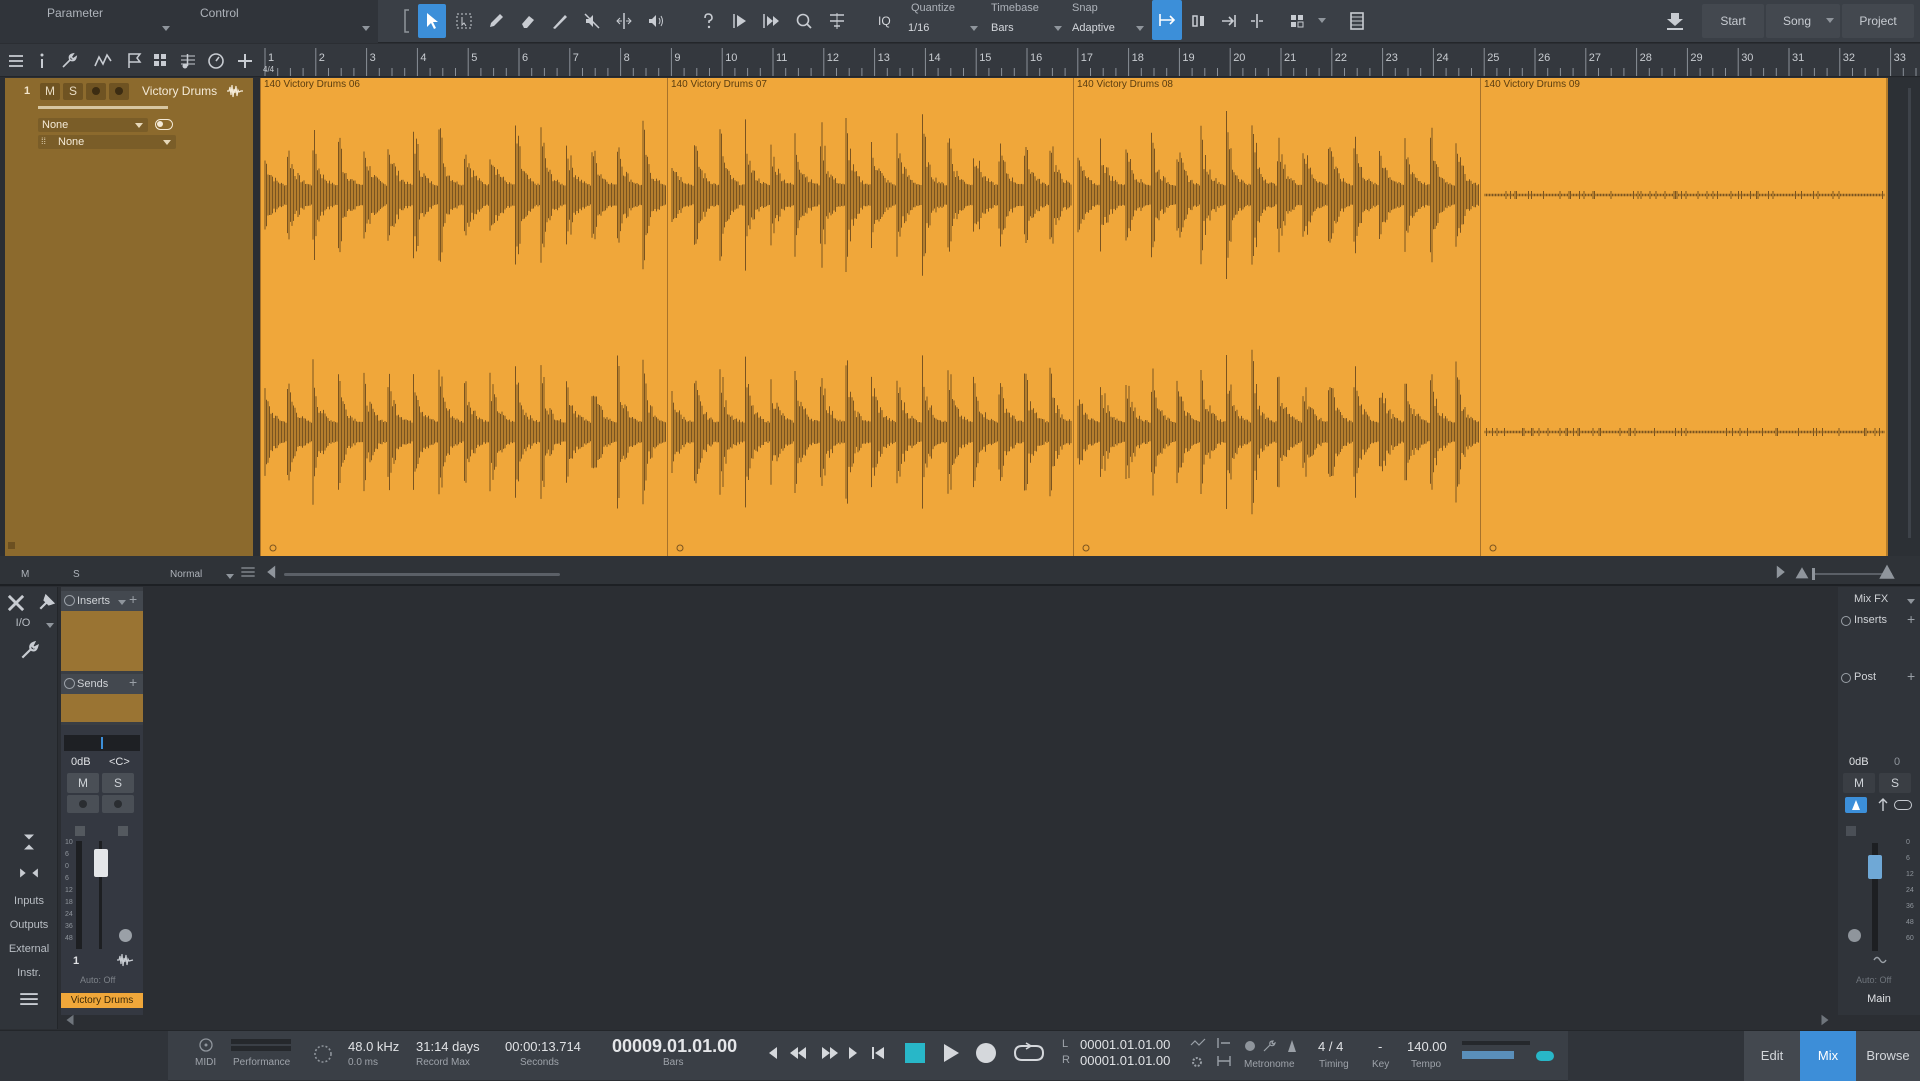 This screenshot has height=1081, width=1920. I want to click on next-marker-icon, so click(853, 1053).